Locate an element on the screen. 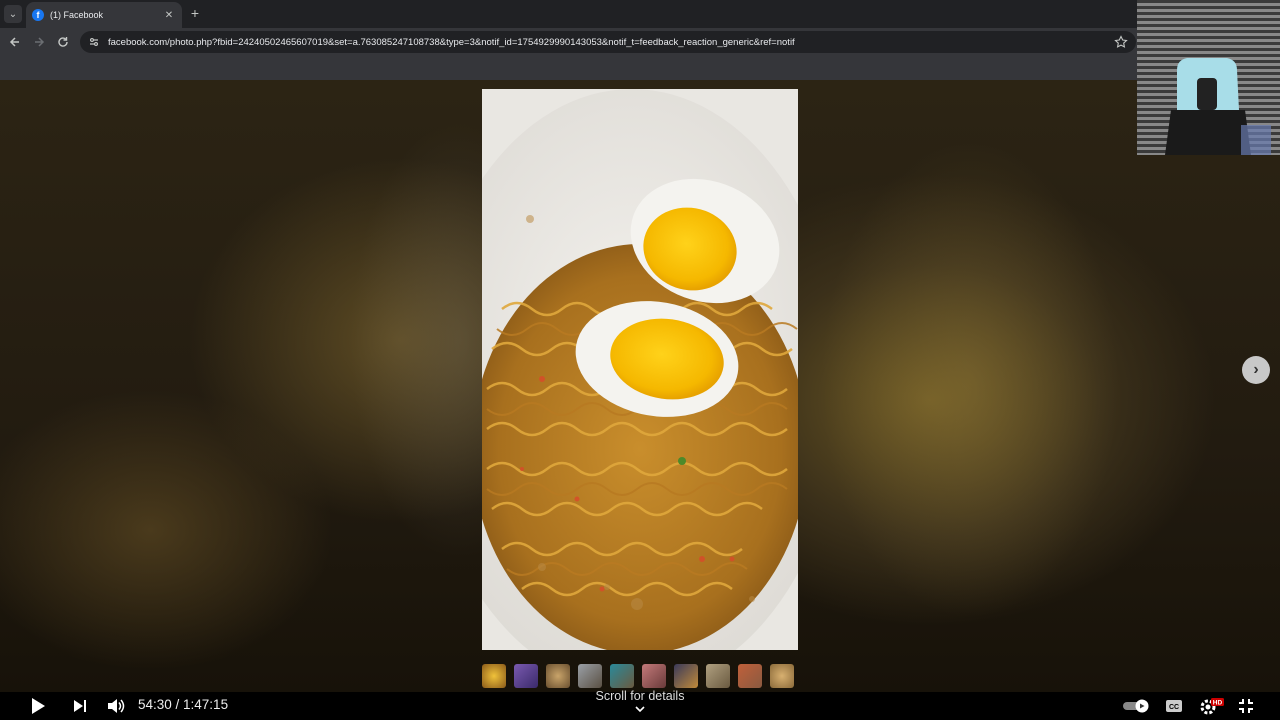  play-icon is located at coordinates (38, 706).